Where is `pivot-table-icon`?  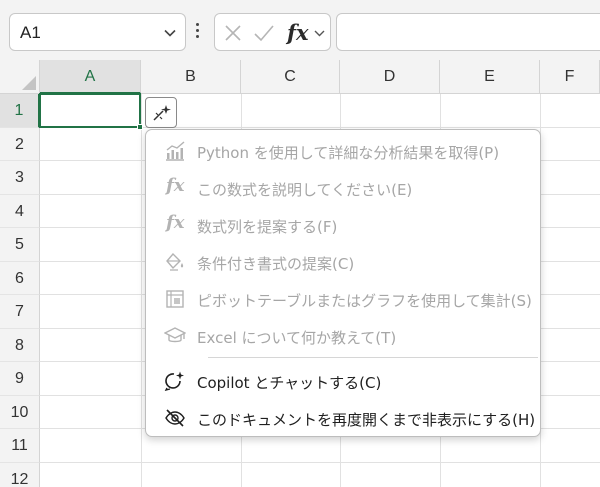 pivot-table-icon is located at coordinates (175, 299).